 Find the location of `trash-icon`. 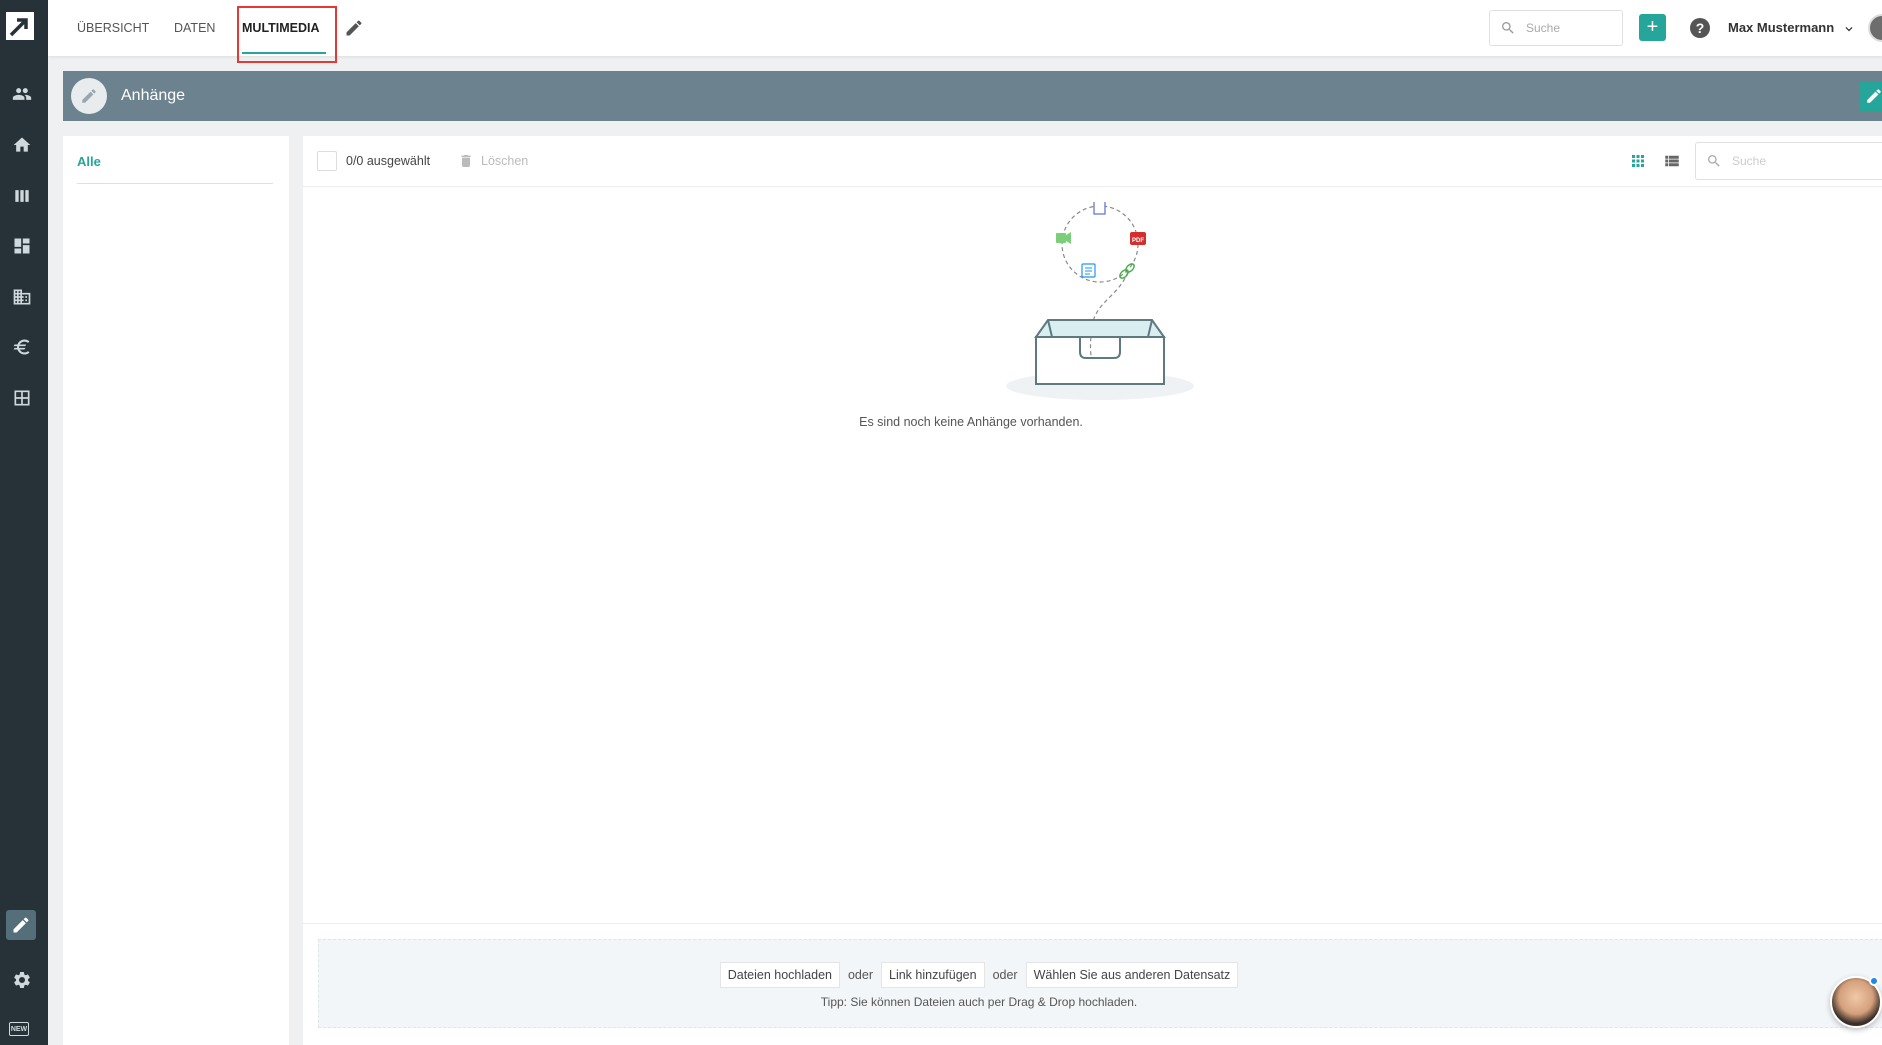

trash-icon is located at coordinates (466, 161).